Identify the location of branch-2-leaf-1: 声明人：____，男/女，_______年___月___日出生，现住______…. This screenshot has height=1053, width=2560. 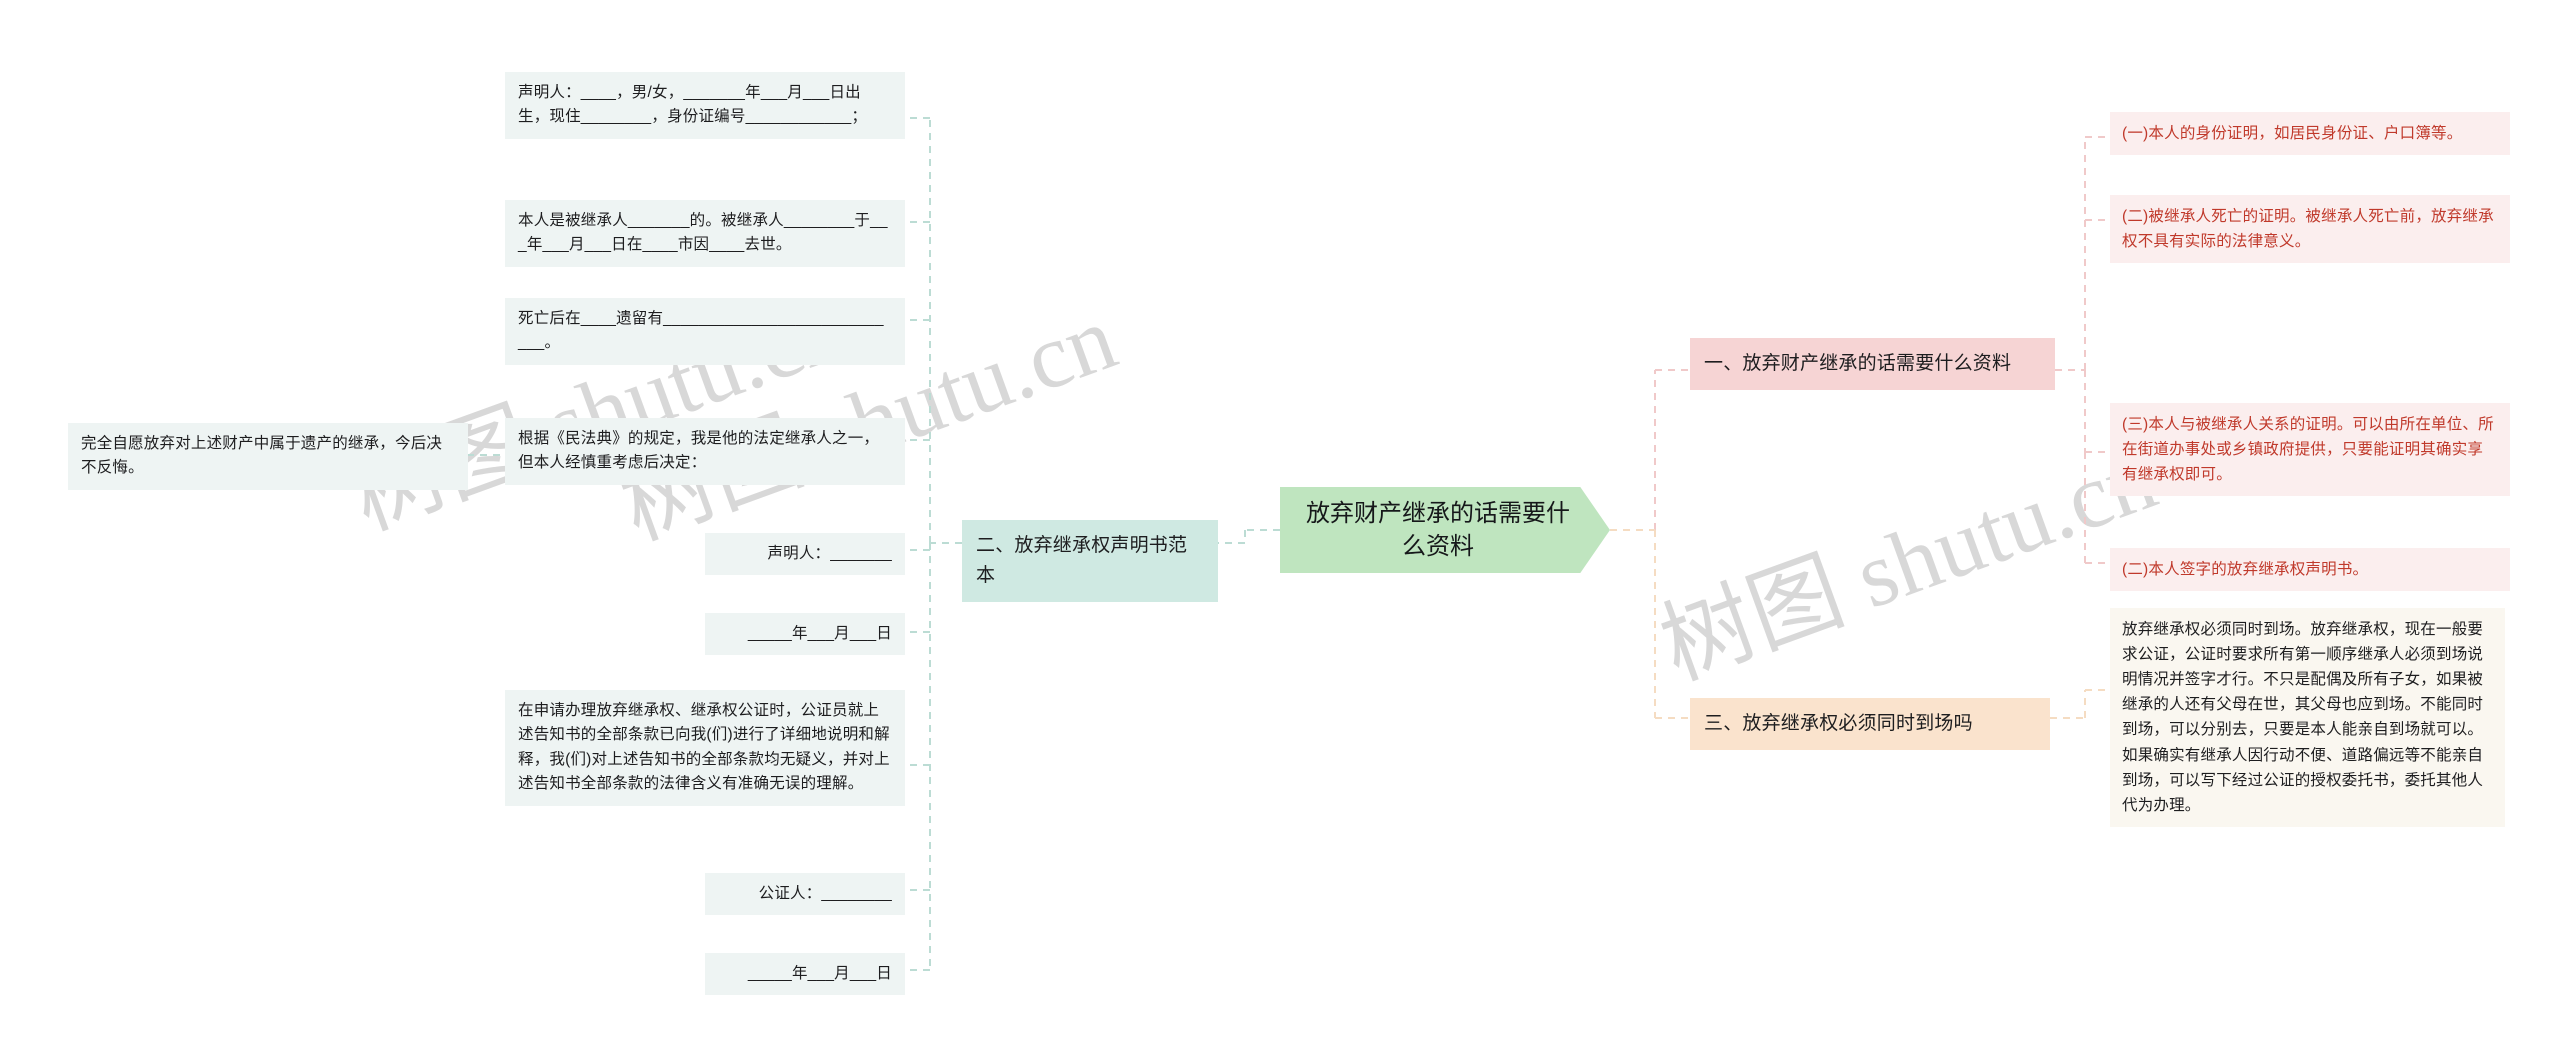
(705, 105).